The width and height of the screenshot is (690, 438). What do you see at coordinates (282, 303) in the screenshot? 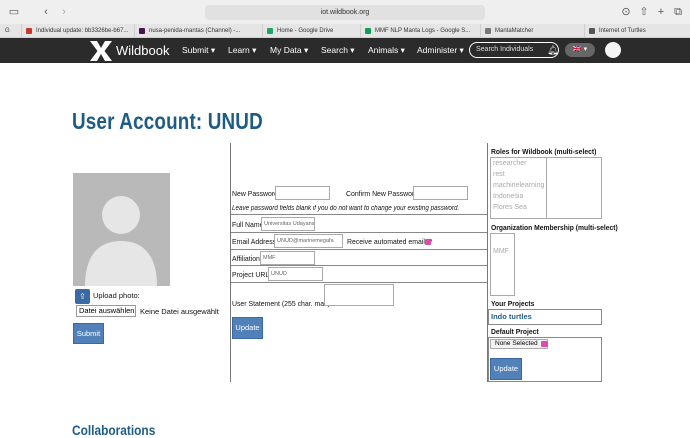
I see `statement-label: User Statement (255 char. max):` at bounding box center [282, 303].